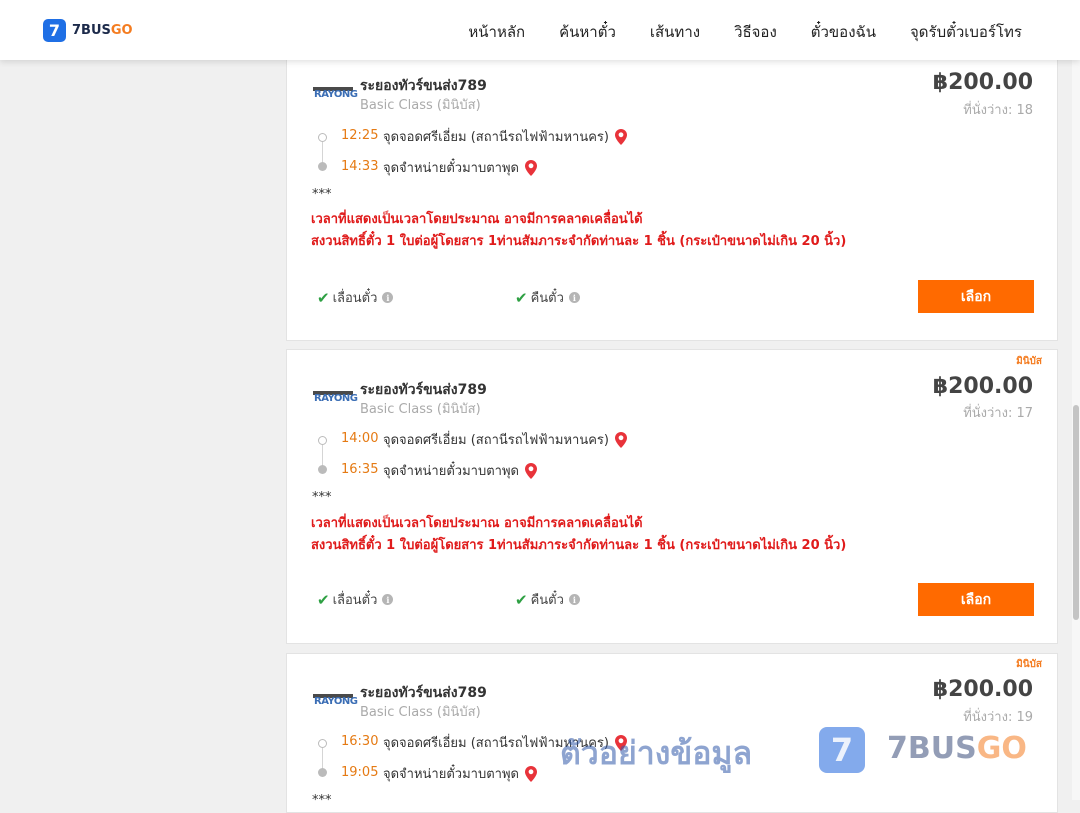 This screenshot has width=1080, height=813. What do you see at coordinates (587, 32) in the screenshot?
I see `nav-search-ticket: ค้นหาตั๋ว` at bounding box center [587, 32].